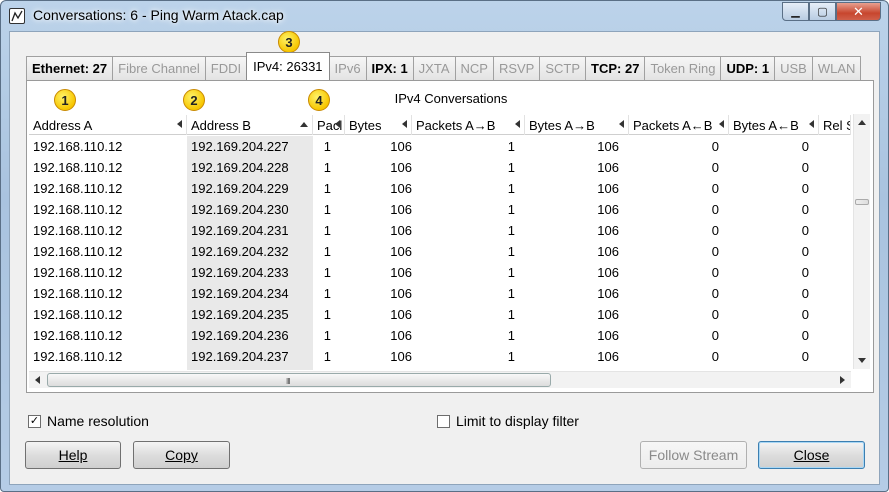 Image resolution: width=889 pixels, height=492 pixels. Describe the element at coordinates (693, 455) in the screenshot. I see `follow-stream-button: Follow Stream` at that location.